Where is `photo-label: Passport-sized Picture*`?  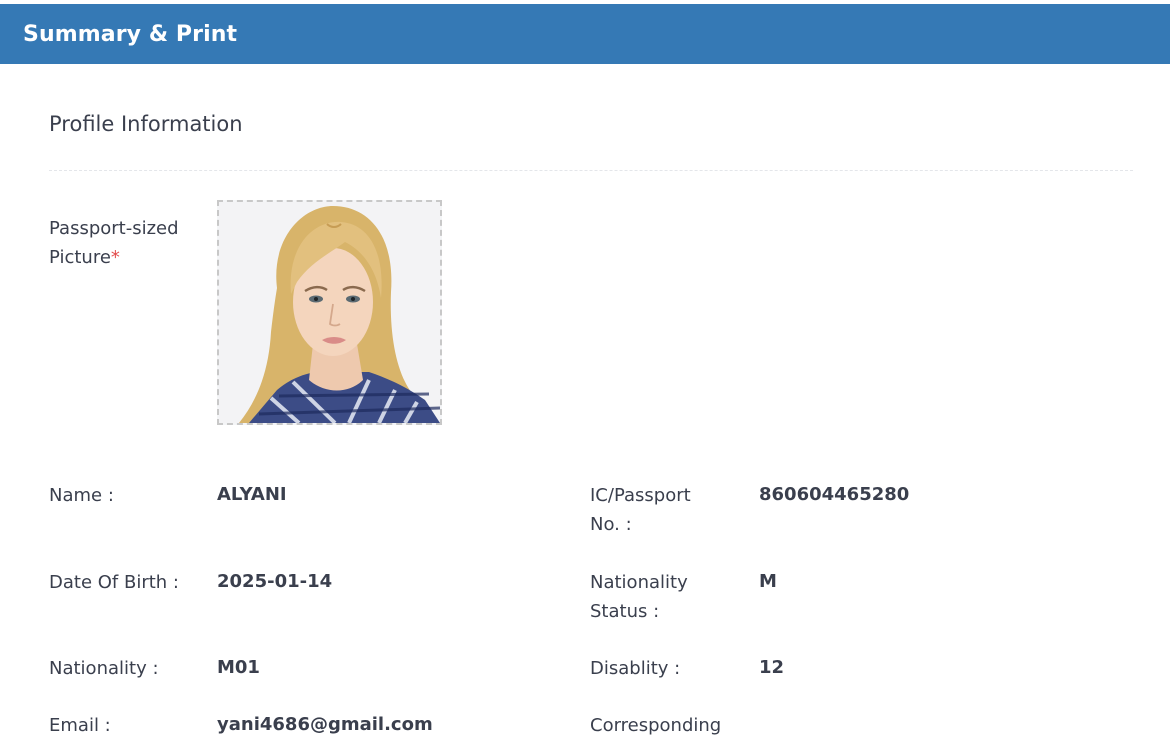 photo-label: Passport-sized Picture* is located at coordinates (114, 243).